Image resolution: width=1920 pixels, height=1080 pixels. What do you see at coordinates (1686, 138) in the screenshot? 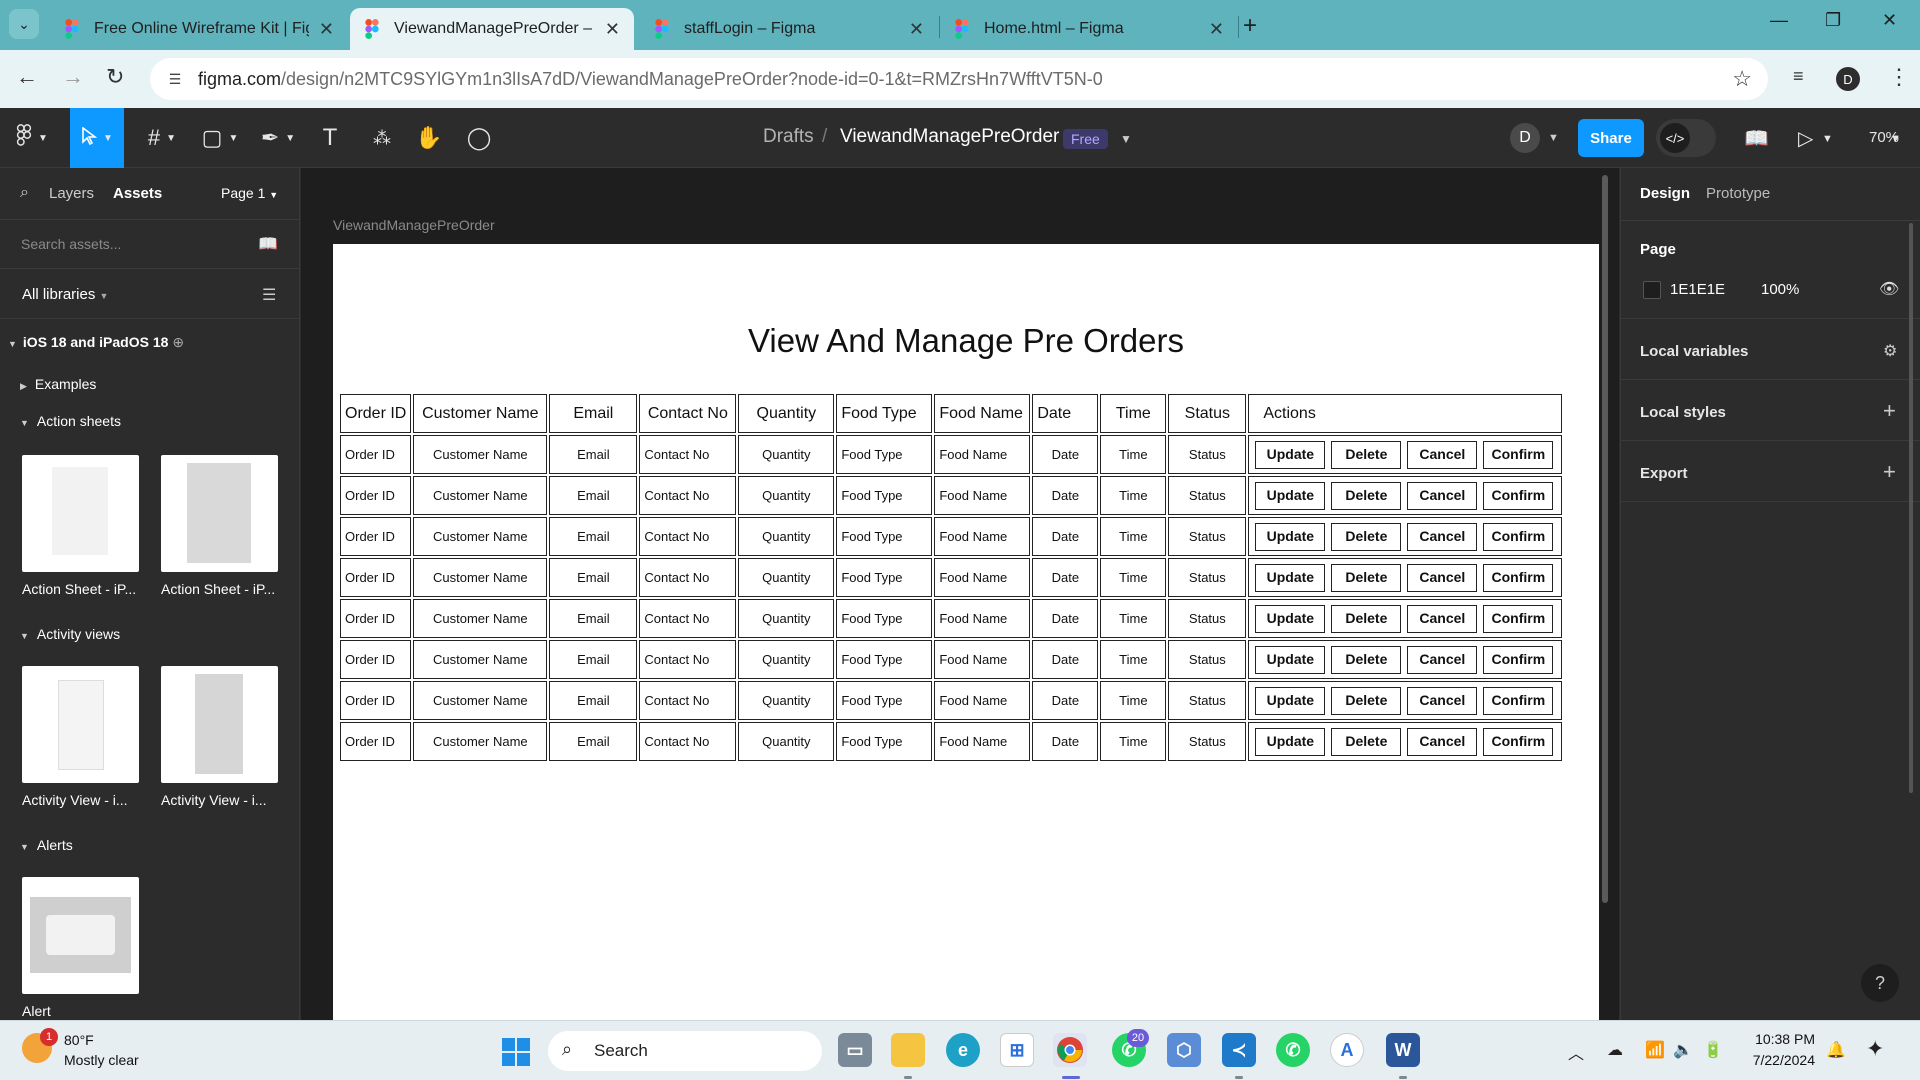
I see `dev-mode-toggle: </>` at bounding box center [1686, 138].